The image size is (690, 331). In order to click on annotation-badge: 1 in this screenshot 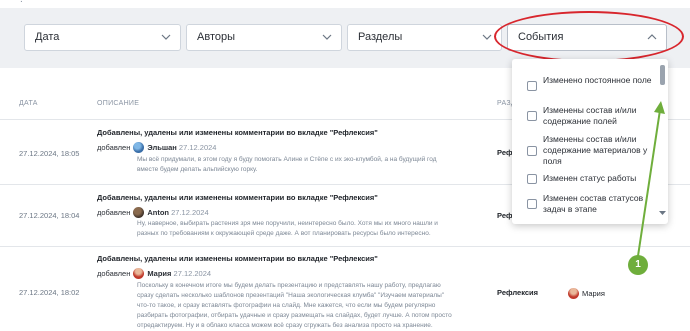, I will do `click(638, 265)`.